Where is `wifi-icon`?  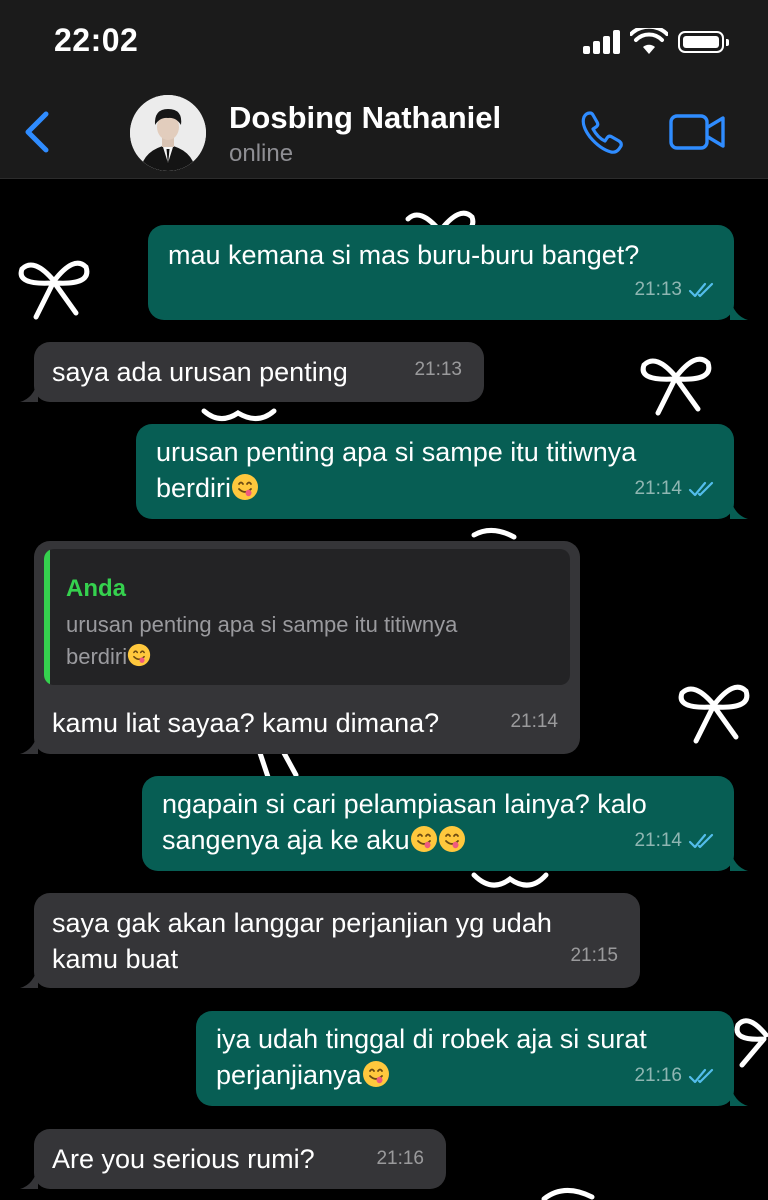 wifi-icon is located at coordinates (649, 41).